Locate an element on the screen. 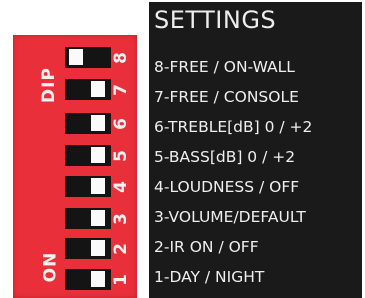  switch-number-6: 6 is located at coordinates (121, 124).